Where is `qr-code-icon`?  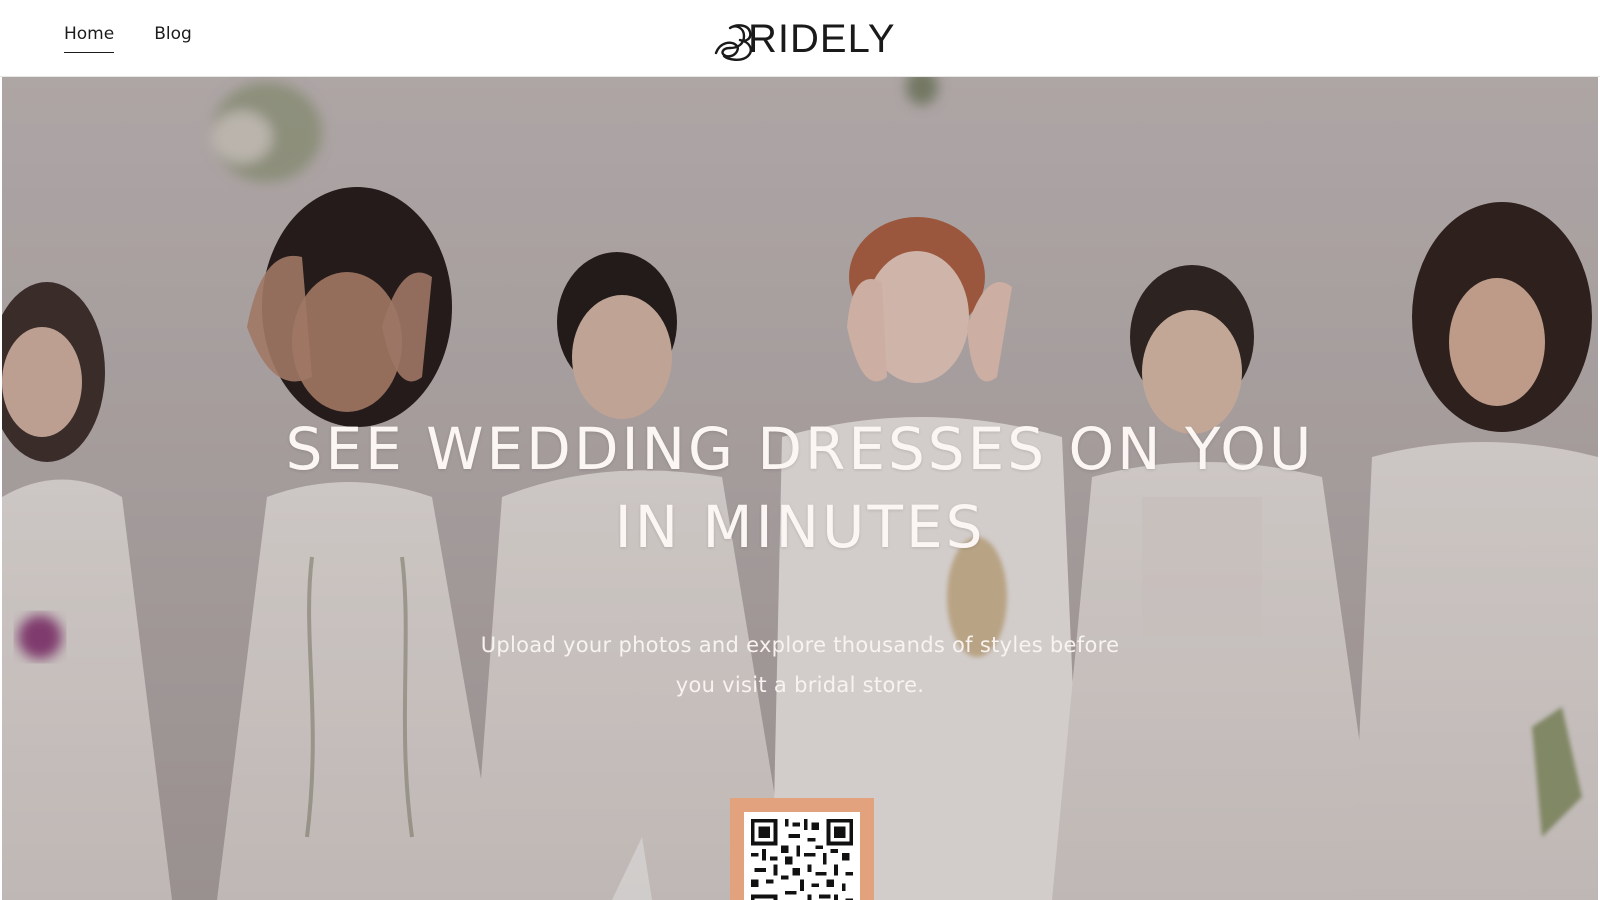 qr-code-icon is located at coordinates (802, 856).